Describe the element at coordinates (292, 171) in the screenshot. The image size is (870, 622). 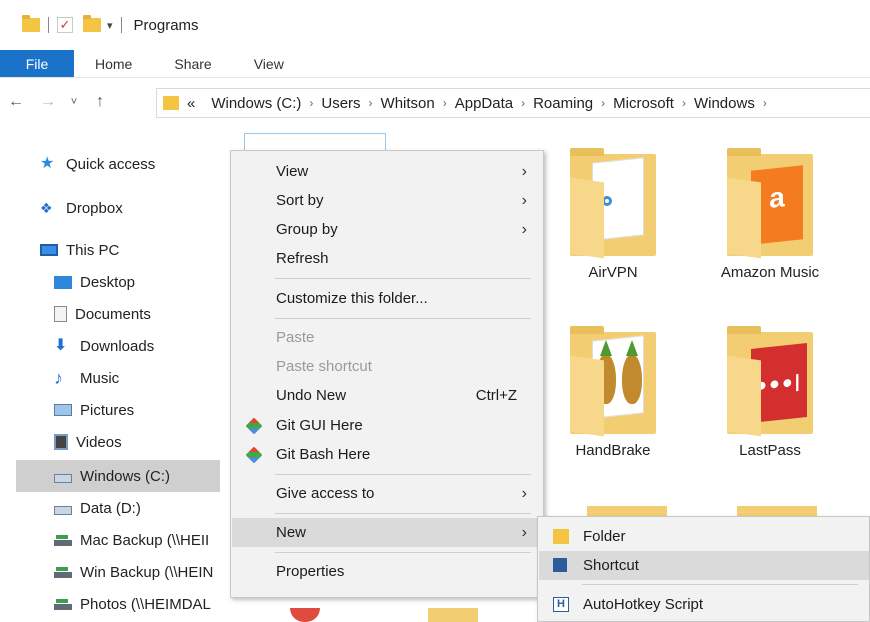
I see `menu-item-label: View` at that location.